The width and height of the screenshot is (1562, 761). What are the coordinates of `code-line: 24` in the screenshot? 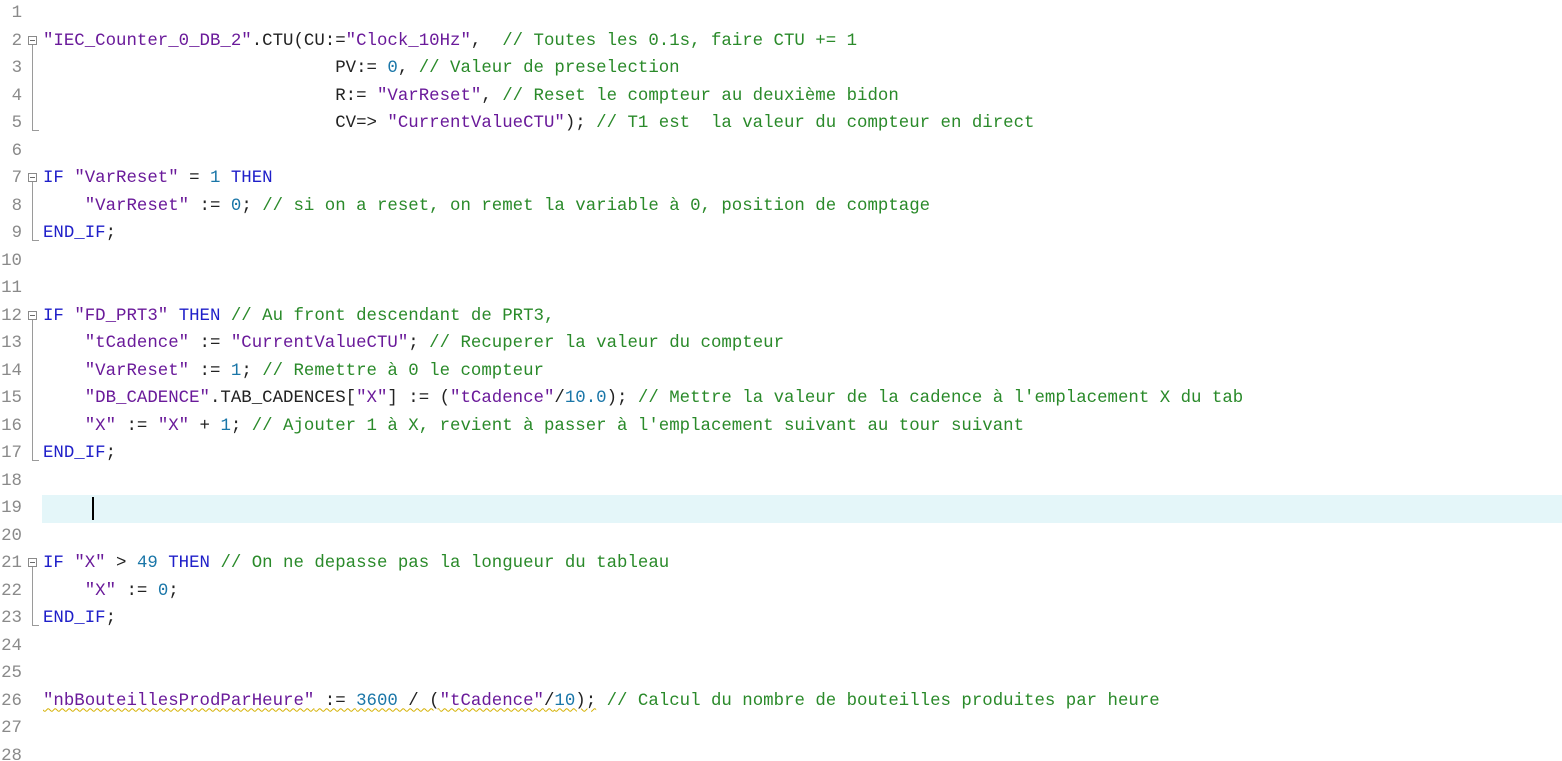 It's located at (781, 647).